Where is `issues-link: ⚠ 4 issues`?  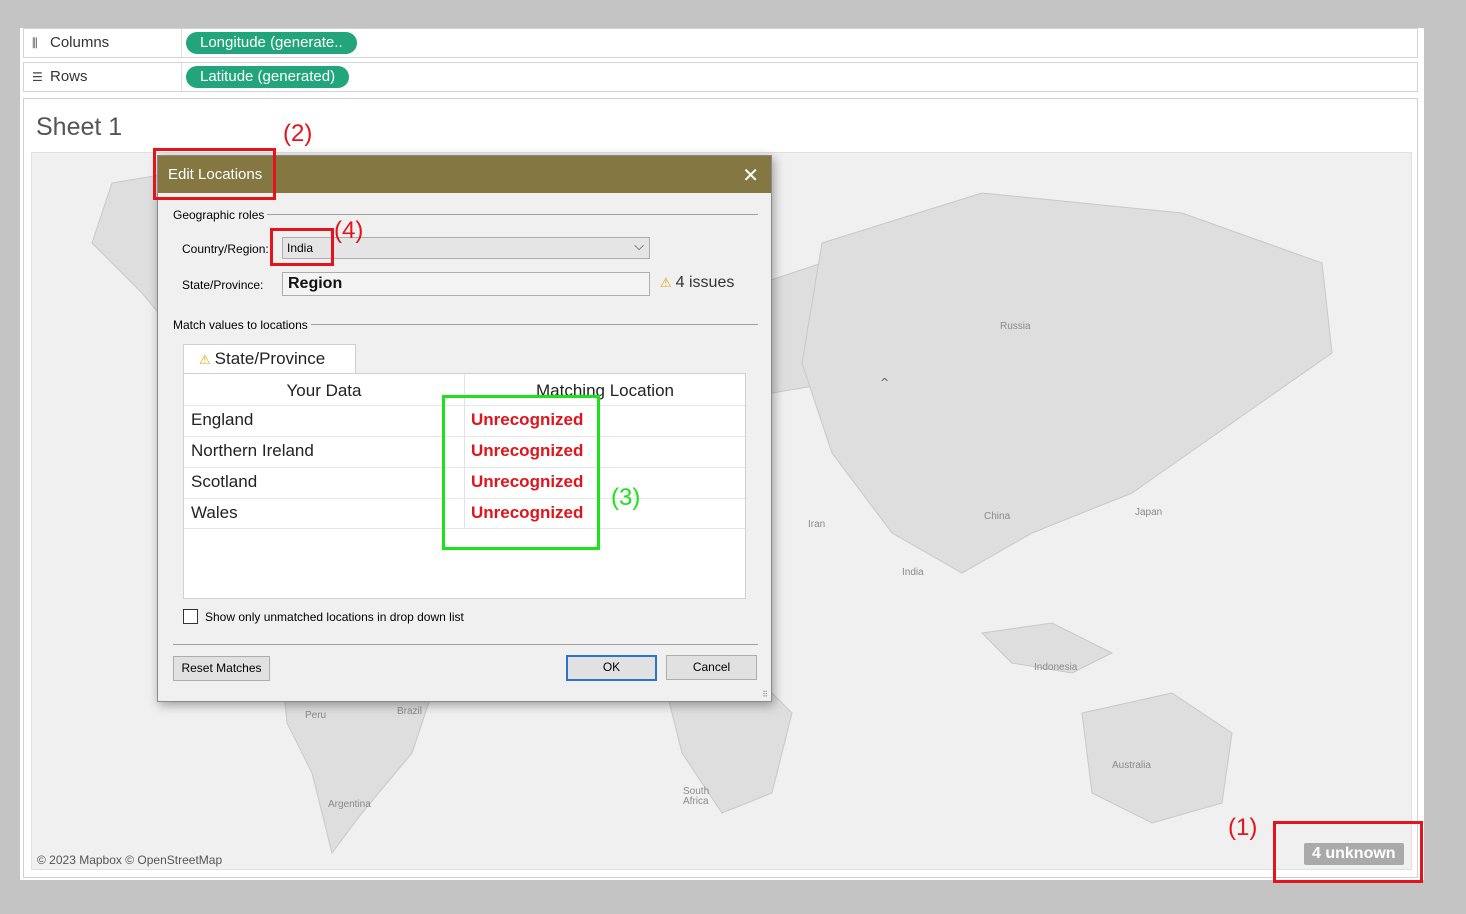
issues-link: ⚠ 4 issues is located at coordinates (697, 283).